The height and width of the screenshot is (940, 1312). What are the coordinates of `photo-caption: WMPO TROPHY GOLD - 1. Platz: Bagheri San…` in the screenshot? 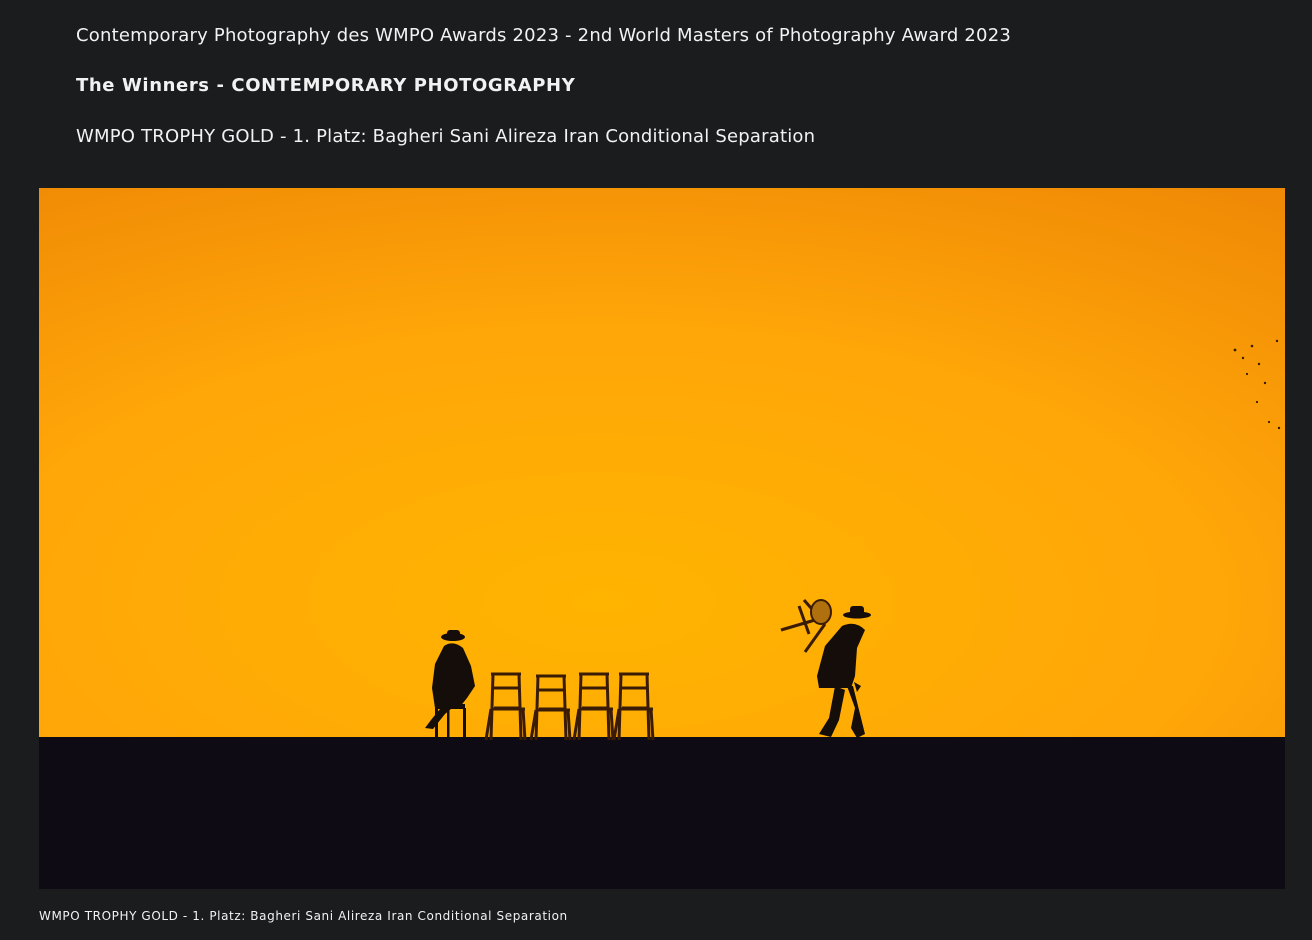 It's located at (303, 916).